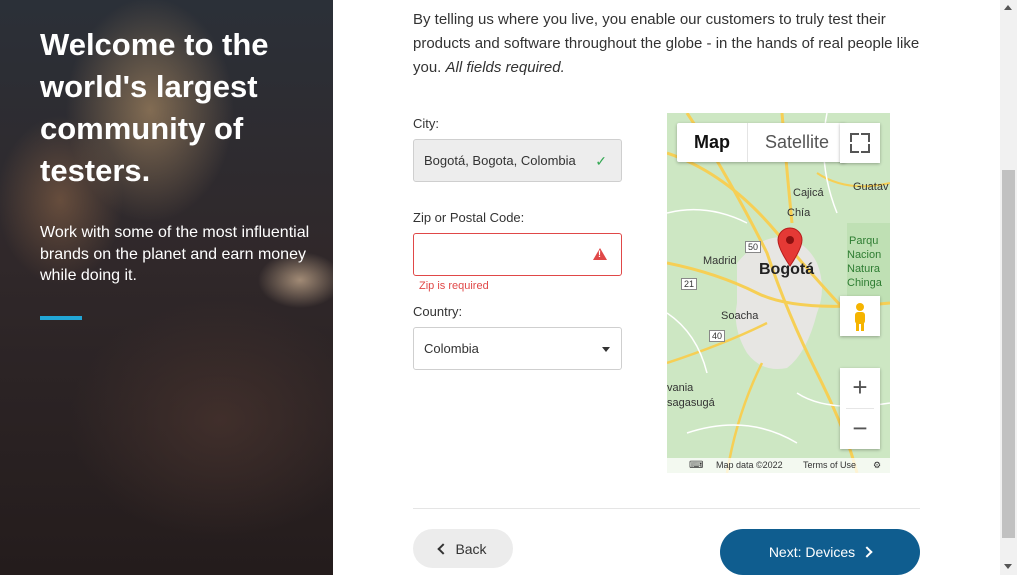 The height and width of the screenshot is (575, 1034). Describe the element at coordinates (864, 283) in the screenshot. I see `map-label-chingaza: Chinga` at that location.